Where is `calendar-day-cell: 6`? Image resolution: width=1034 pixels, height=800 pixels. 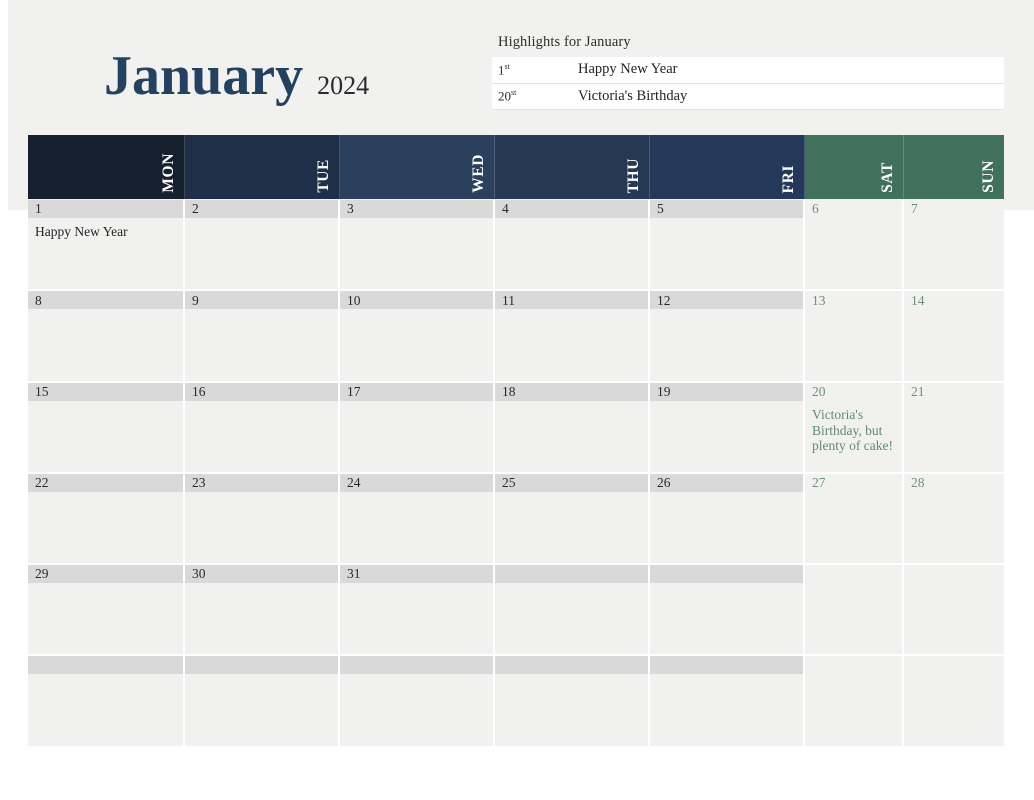
calendar-day-cell: 6 is located at coordinates (854, 246).